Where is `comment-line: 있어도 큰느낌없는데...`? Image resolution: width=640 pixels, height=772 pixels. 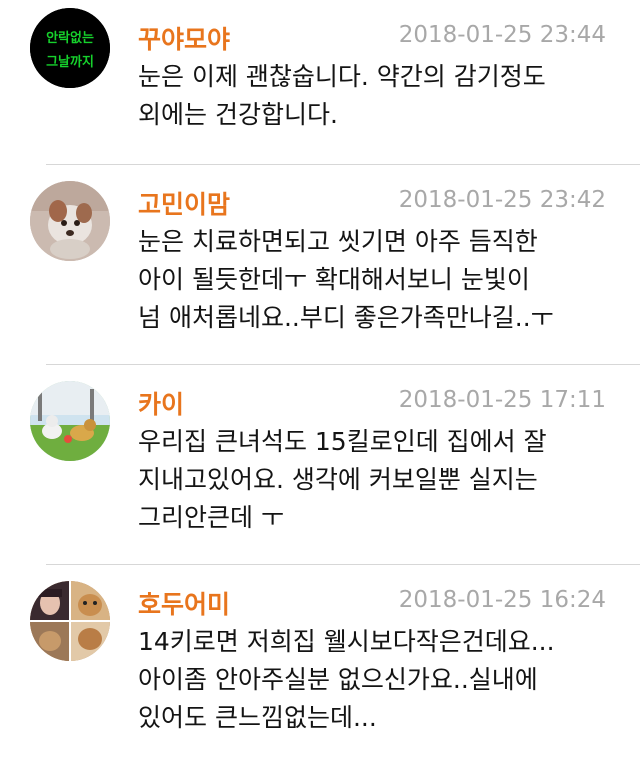
comment-line: 있어도 큰느낌없는데... is located at coordinates (257, 717).